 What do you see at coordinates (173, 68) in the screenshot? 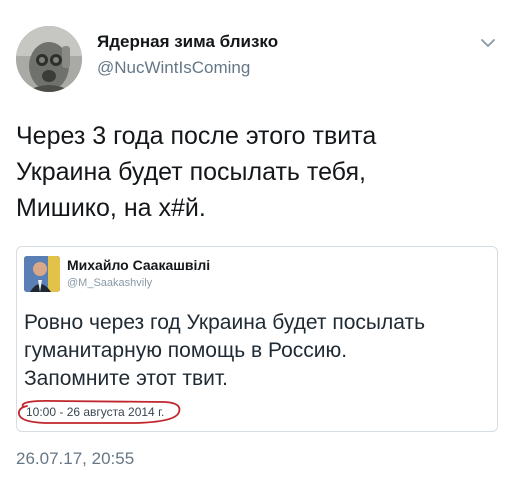
I see `author-handle: @NucWintIsComing` at bounding box center [173, 68].